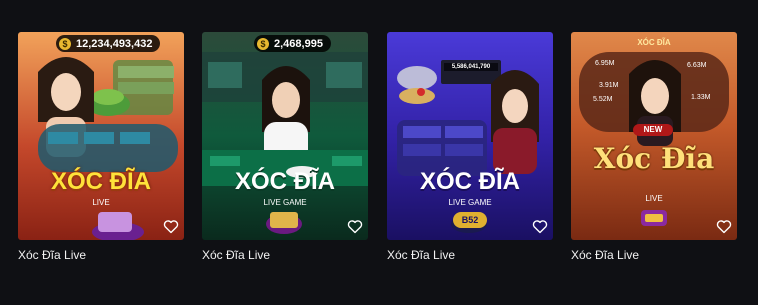  What do you see at coordinates (114, 43) in the screenshot?
I see `jackpot-amount: 12,234,493,432` at bounding box center [114, 43].